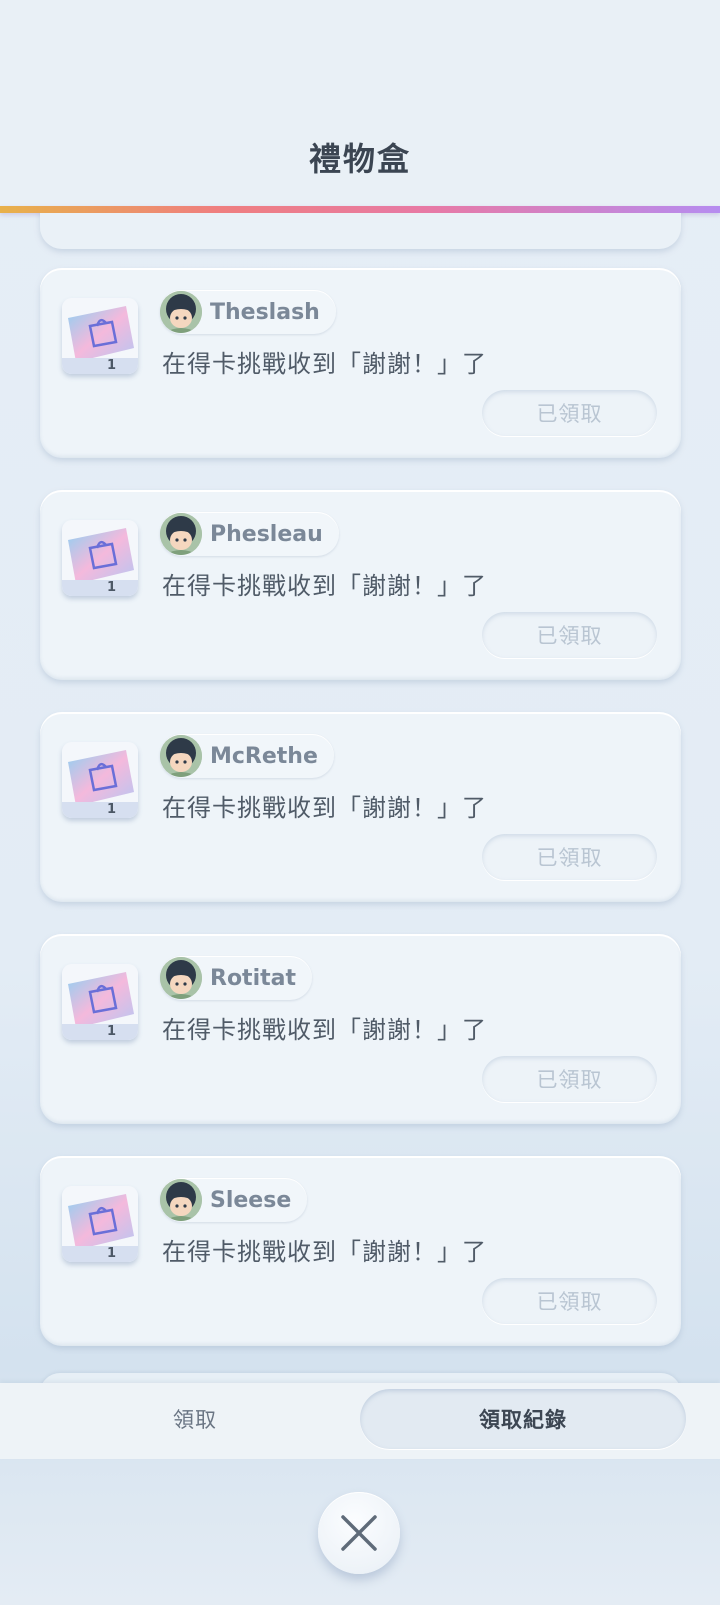  I want to click on tab-claim-history: 領取紀錄, so click(523, 1419).